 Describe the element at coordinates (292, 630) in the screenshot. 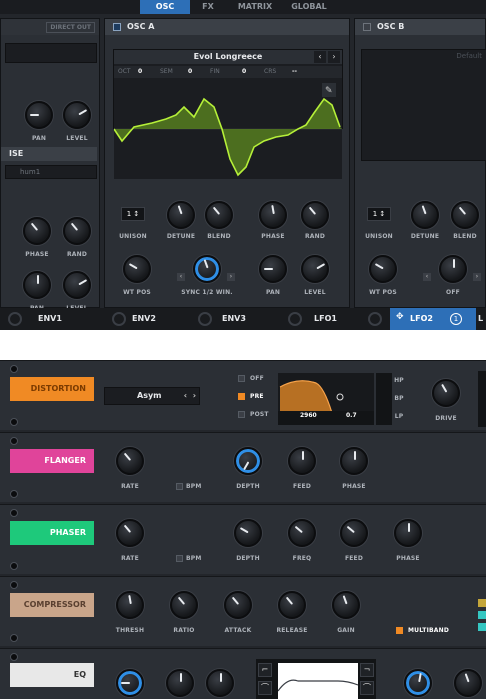

I see `compressor-release-label: RELEASE` at that location.